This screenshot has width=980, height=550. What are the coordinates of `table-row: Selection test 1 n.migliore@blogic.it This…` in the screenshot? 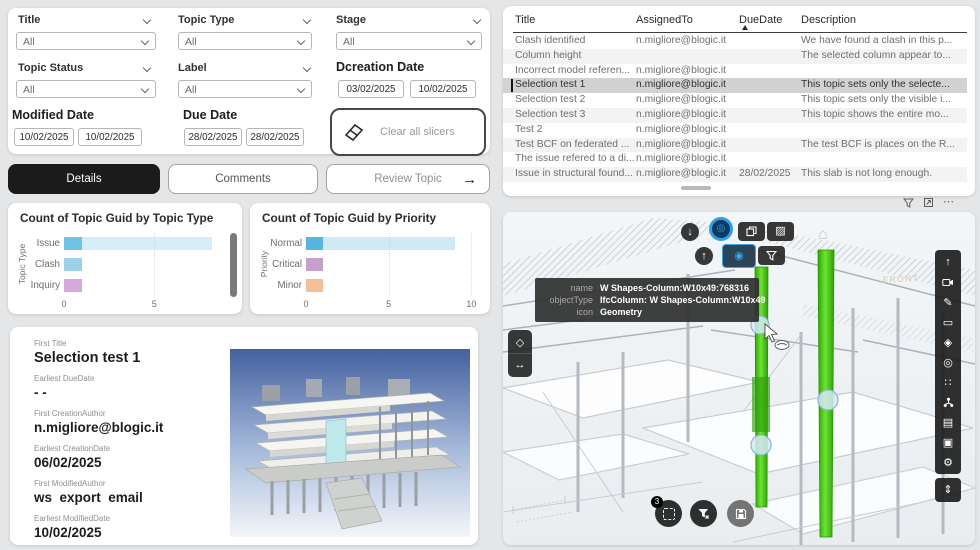 It's located at (735, 86).